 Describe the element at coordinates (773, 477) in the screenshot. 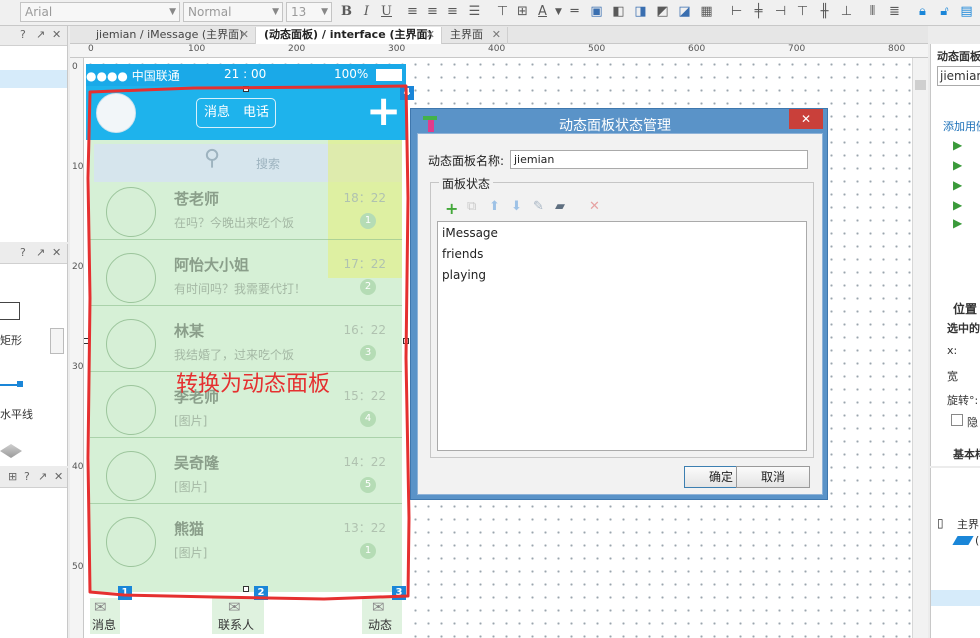

I see `cancel-button: 取消` at that location.